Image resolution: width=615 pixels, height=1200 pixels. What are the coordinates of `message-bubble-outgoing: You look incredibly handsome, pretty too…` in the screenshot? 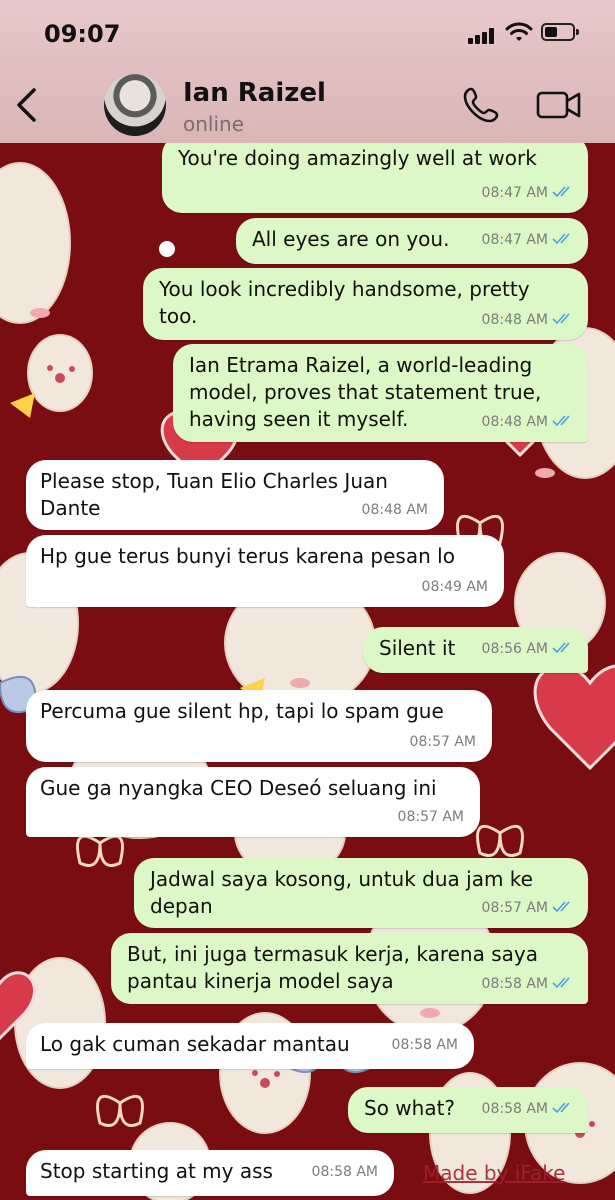 It's located at (365, 304).